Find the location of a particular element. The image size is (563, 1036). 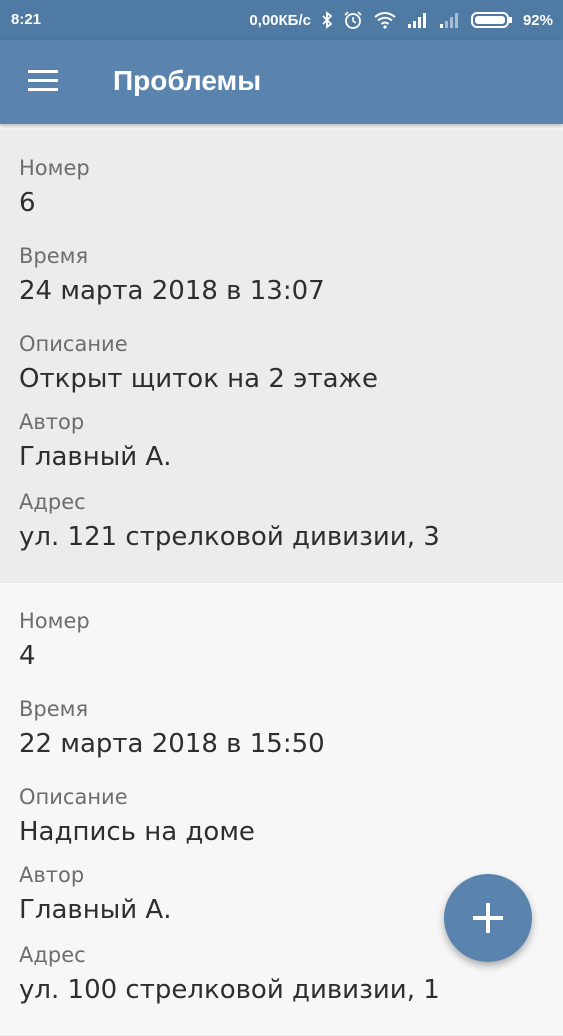

page-title: Проблемы is located at coordinates (187, 80).